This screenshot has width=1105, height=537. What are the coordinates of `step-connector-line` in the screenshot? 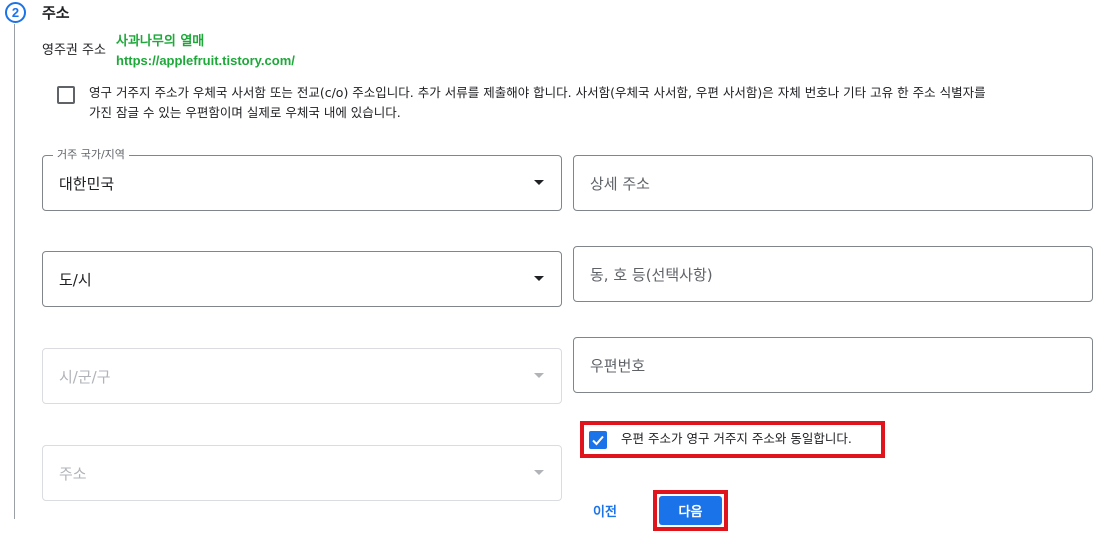 It's located at (14, 271).